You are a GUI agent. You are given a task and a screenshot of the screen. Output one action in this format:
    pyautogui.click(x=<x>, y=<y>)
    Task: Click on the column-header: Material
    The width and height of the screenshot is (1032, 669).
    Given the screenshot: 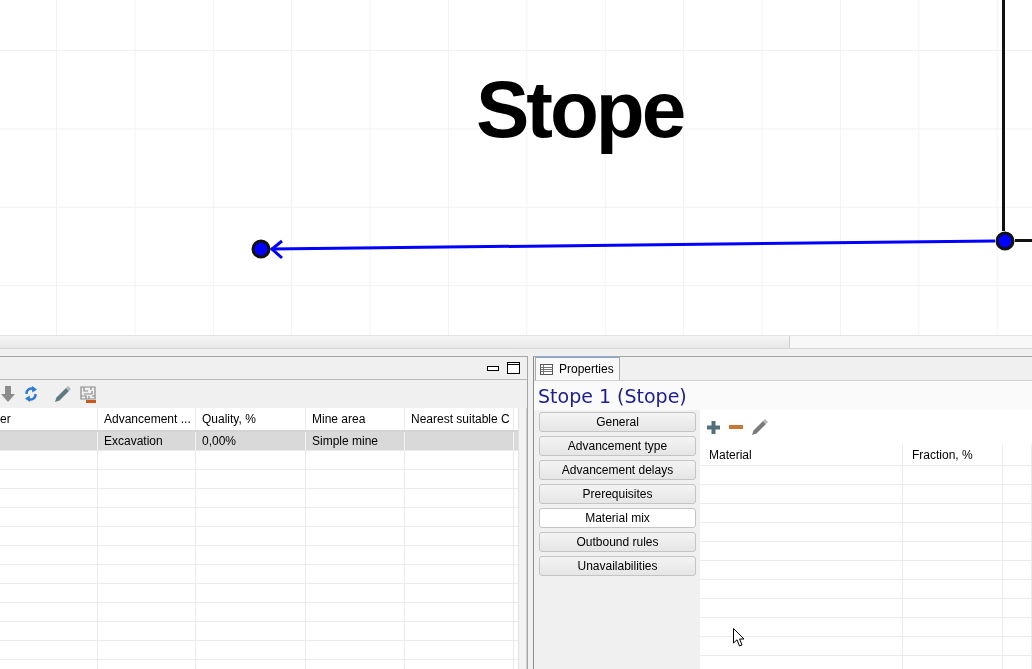 What is the action you would take?
    pyautogui.click(x=801, y=454)
    